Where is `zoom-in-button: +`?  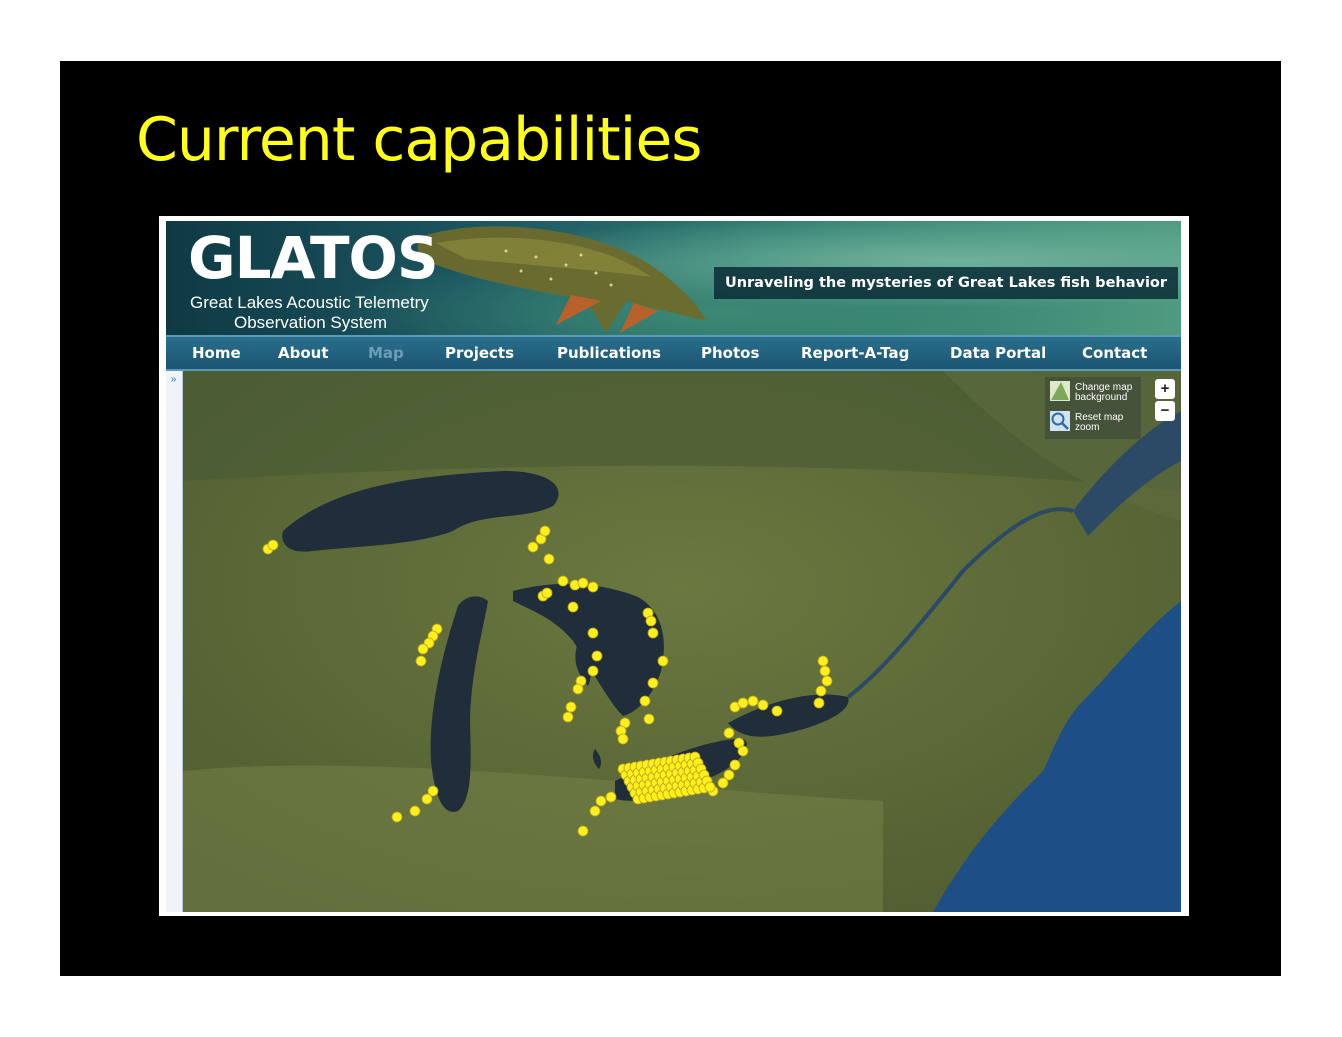 zoom-in-button: + is located at coordinates (1165, 389).